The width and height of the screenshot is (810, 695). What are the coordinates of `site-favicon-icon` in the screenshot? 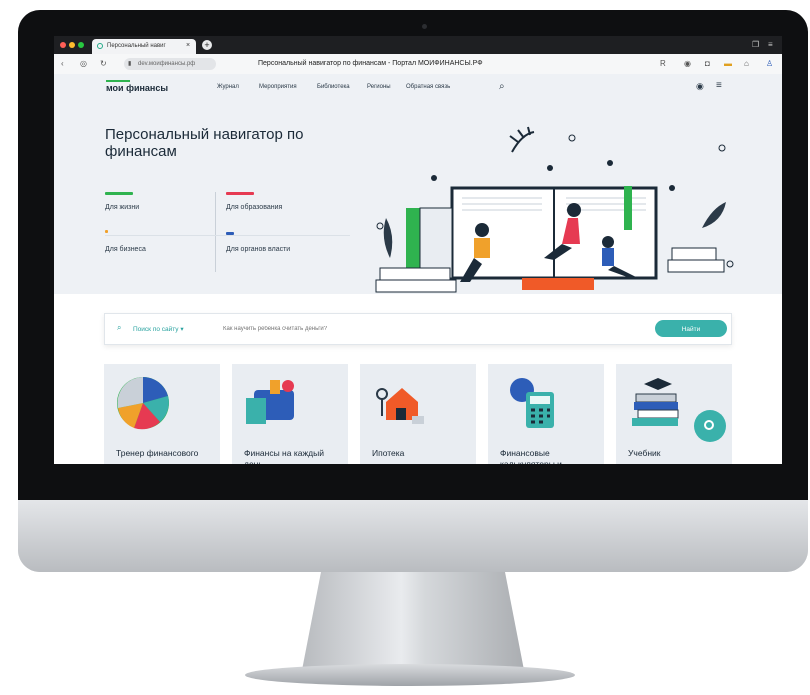 It's located at (100, 46).